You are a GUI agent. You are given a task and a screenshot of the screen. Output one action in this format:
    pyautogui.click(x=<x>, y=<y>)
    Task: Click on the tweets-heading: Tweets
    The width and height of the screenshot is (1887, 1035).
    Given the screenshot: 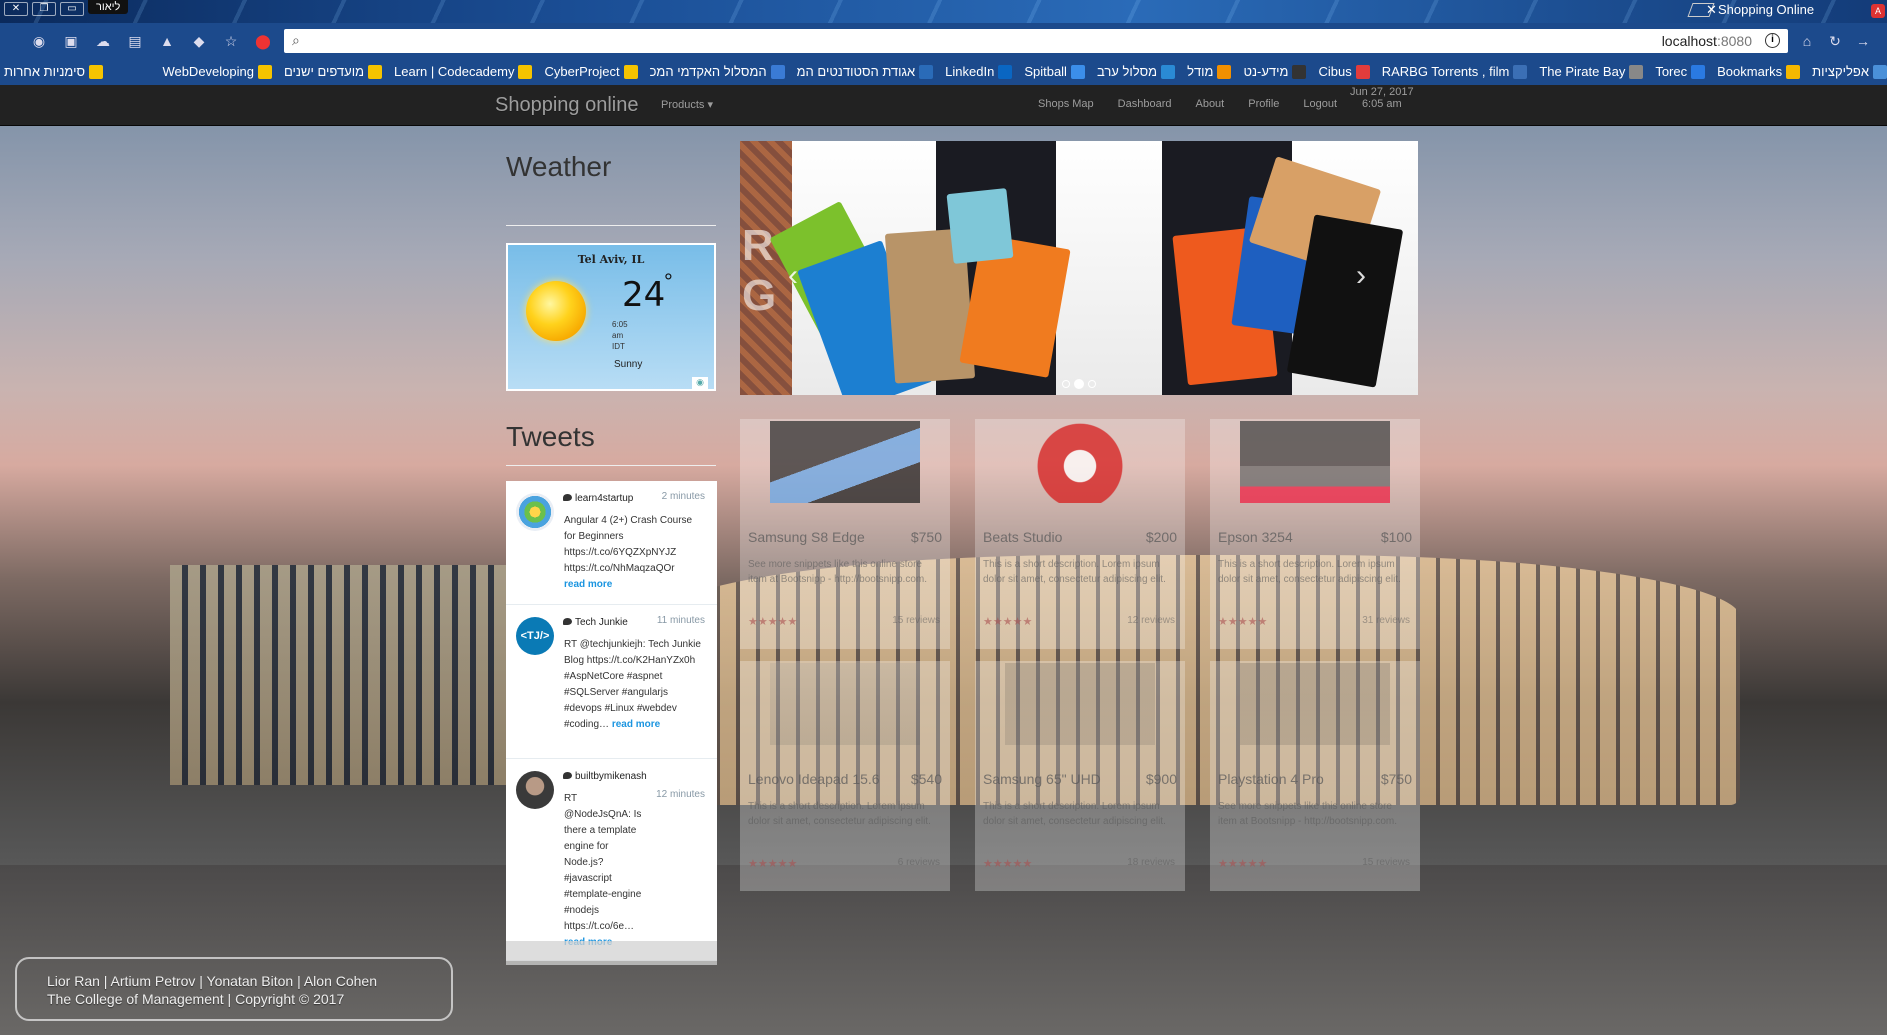 What is the action you would take?
    pyautogui.click(x=550, y=436)
    